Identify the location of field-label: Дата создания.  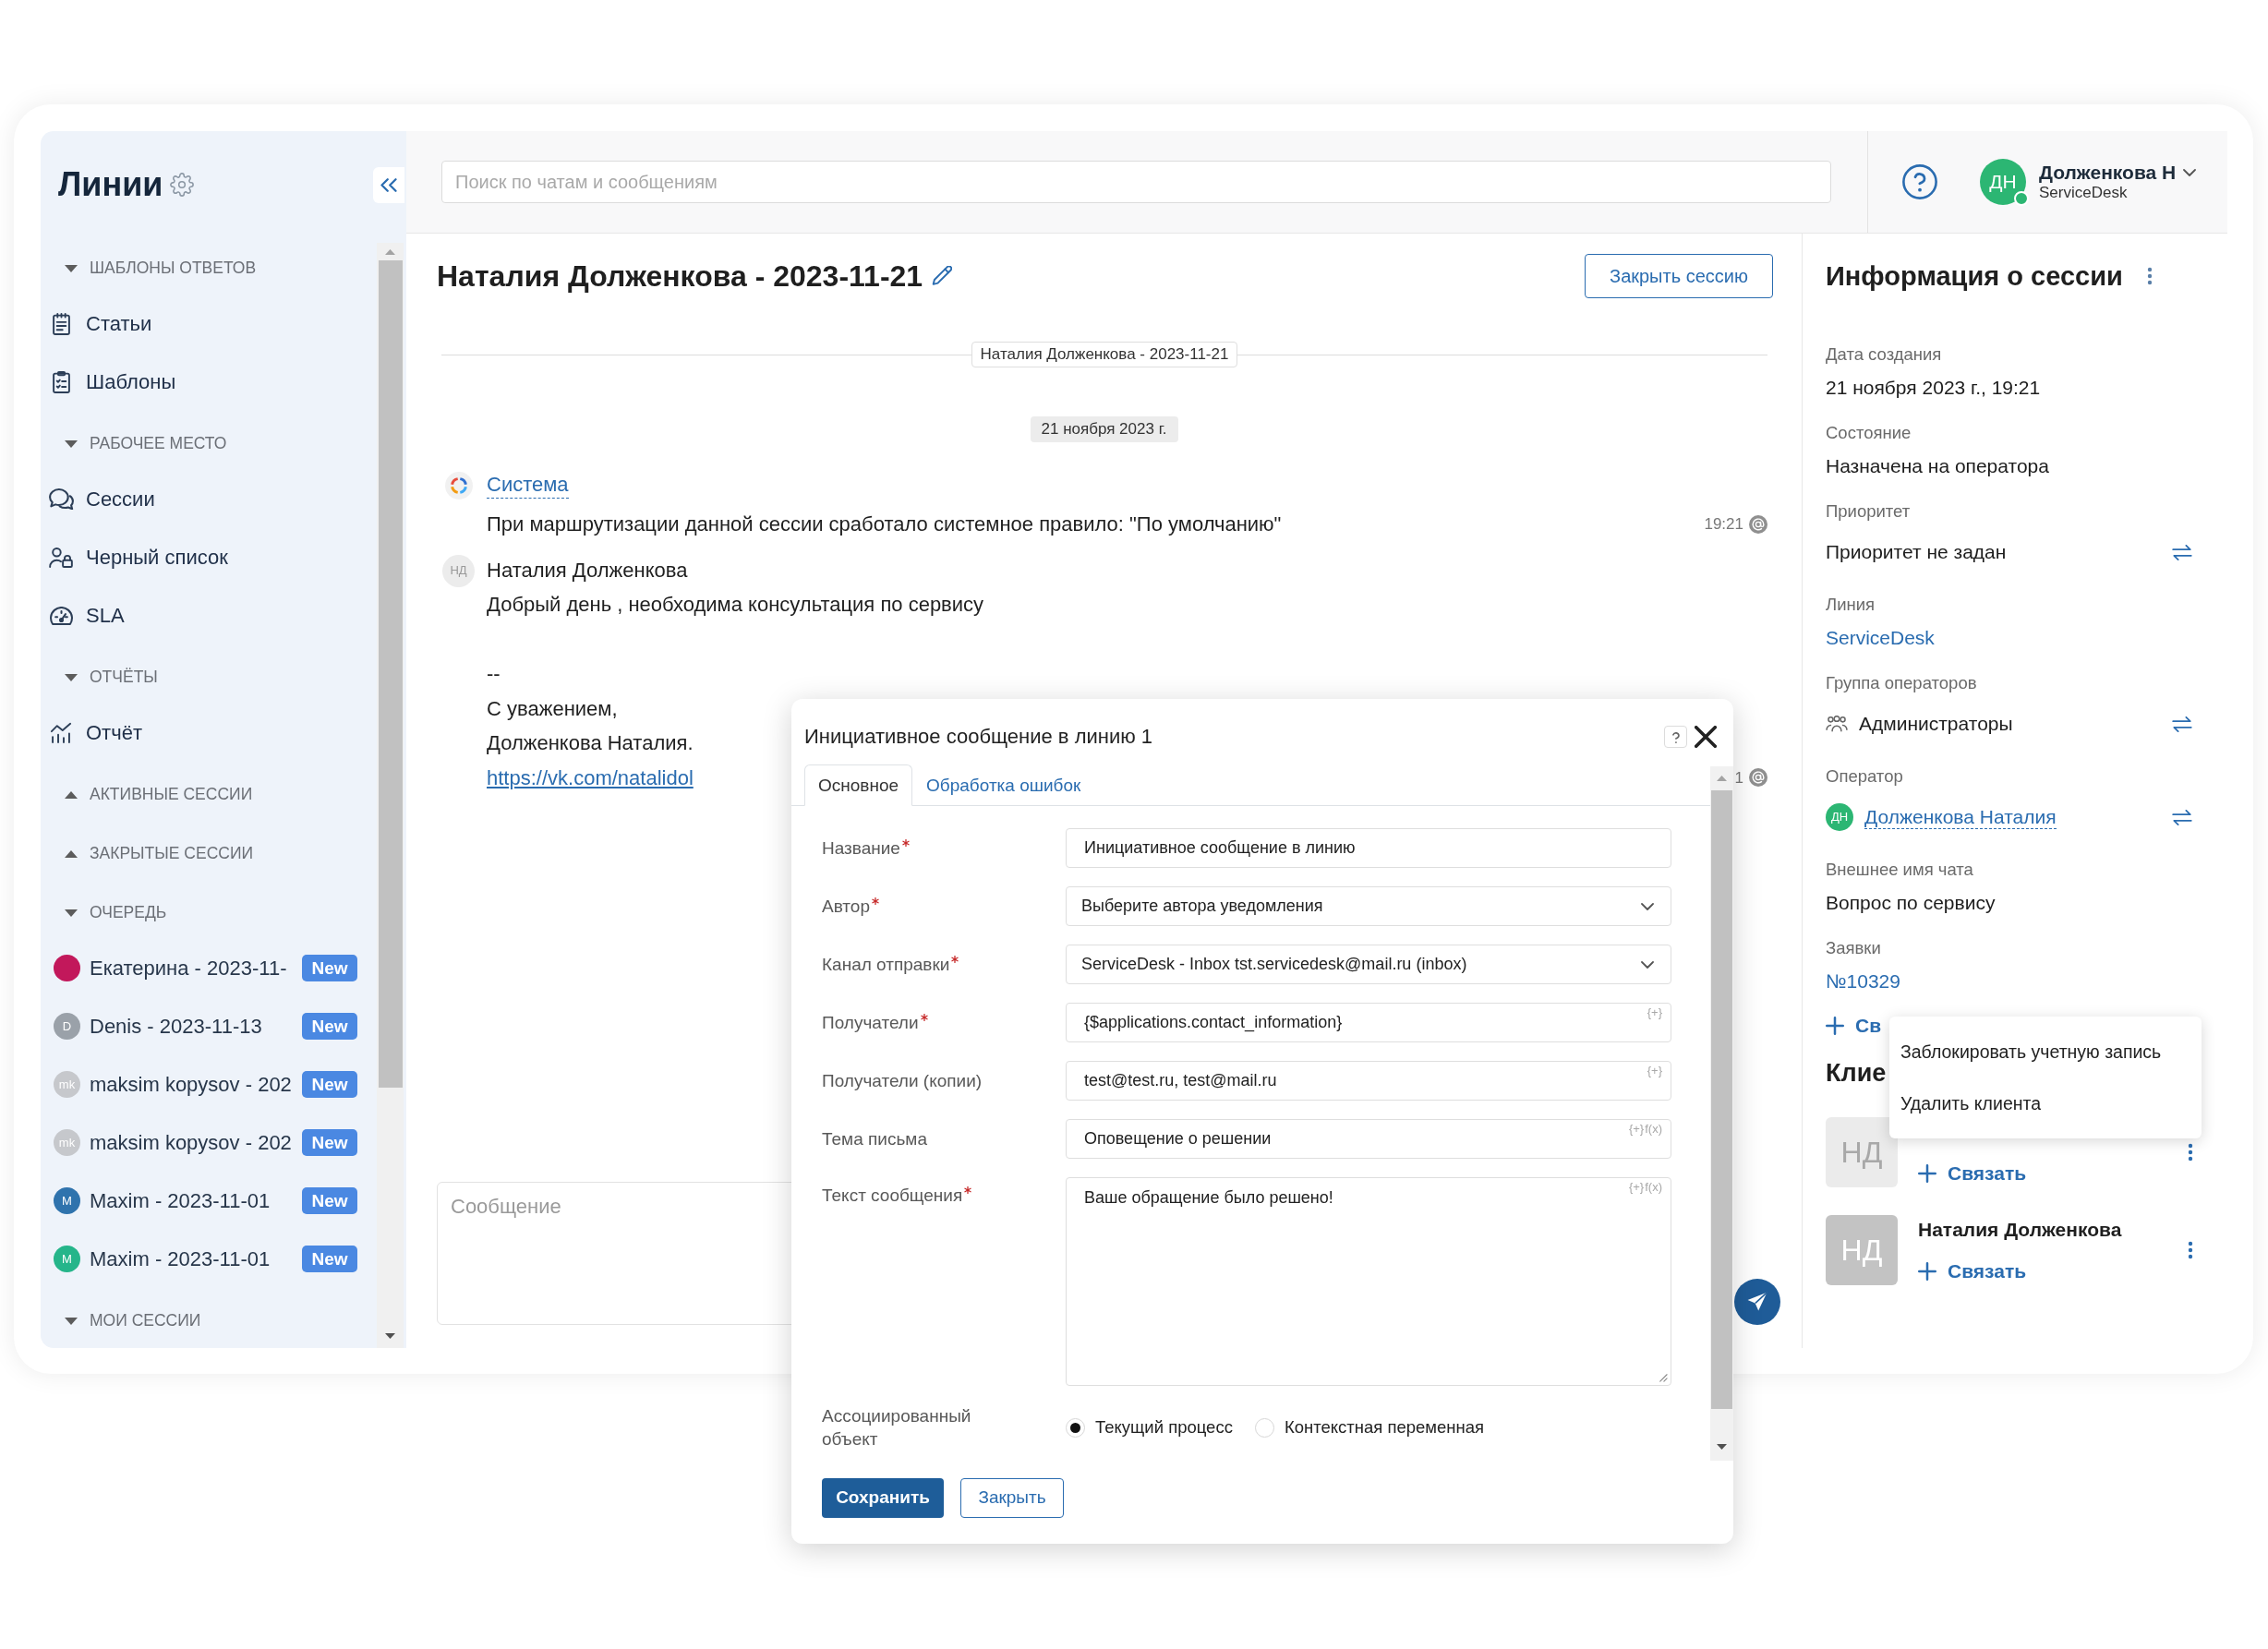
(1884, 354).